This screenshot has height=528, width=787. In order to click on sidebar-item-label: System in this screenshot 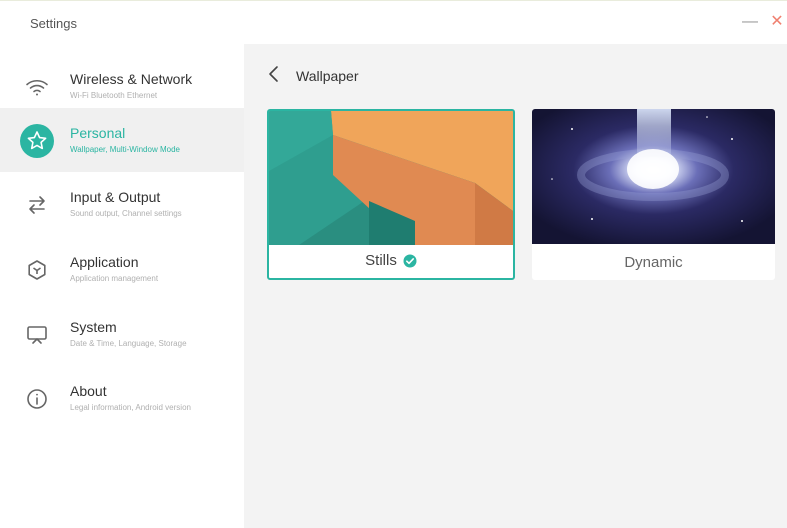, I will do `click(93, 327)`.